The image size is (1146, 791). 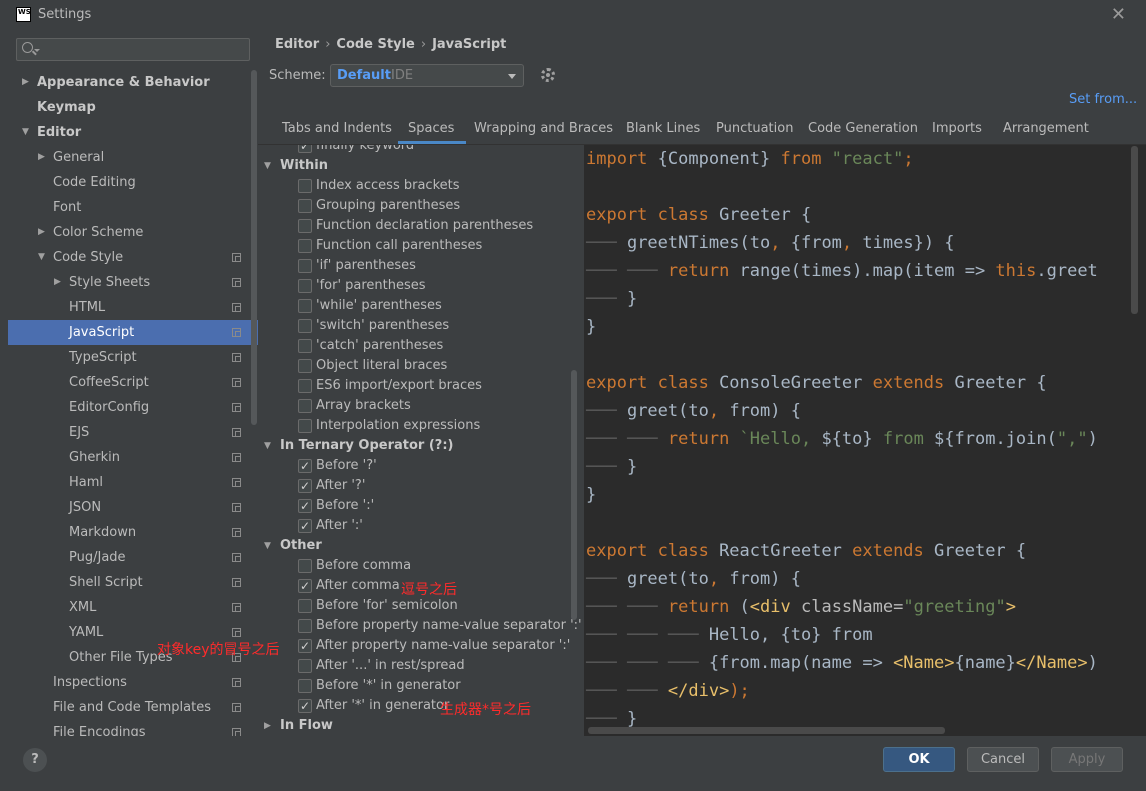 What do you see at coordinates (133, 357) in the screenshot?
I see `sidebar-item-typescript: TypeScript` at bounding box center [133, 357].